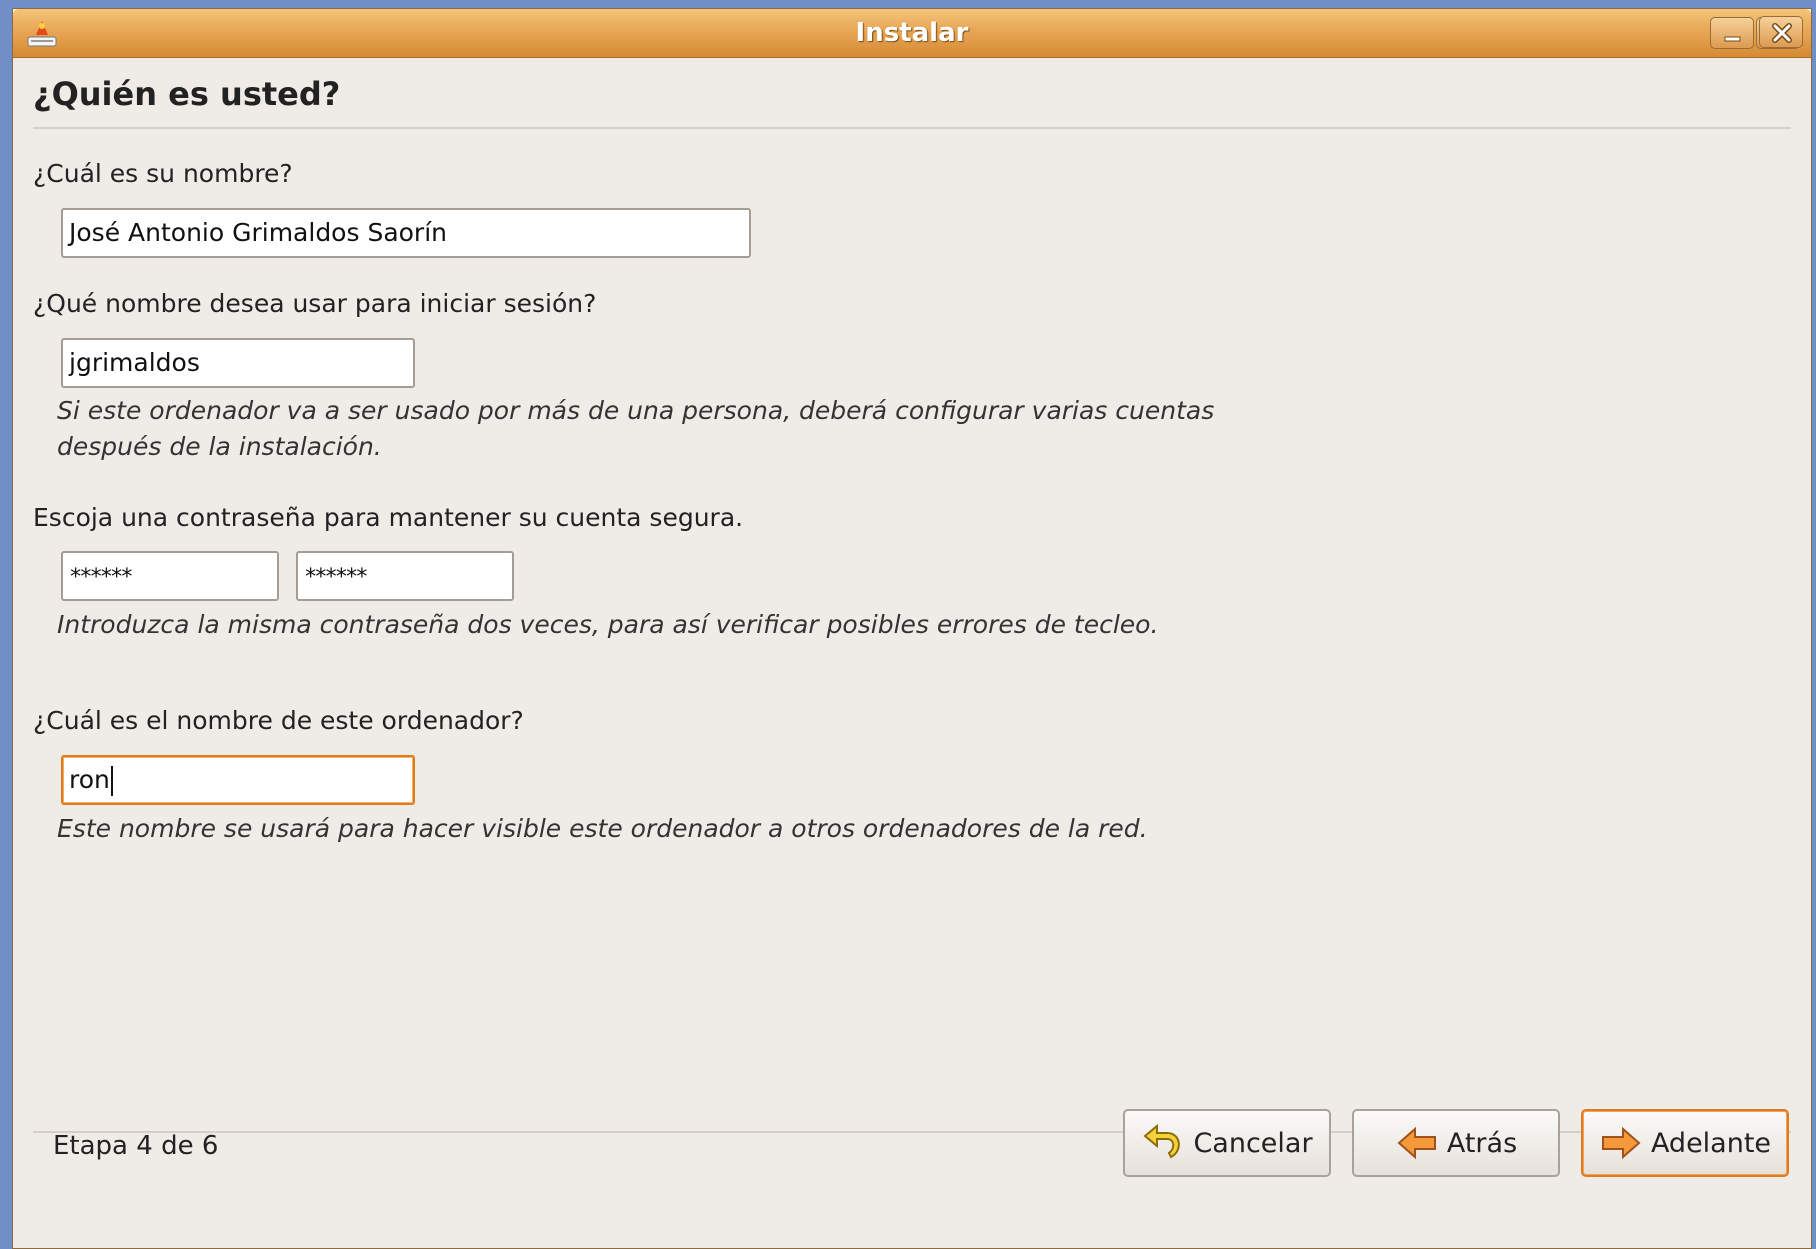  What do you see at coordinates (258, 232) in the screenshot?
I see `full-name-value: José Antonio Grimaldos Saorín` at bounding box center [258, 232].